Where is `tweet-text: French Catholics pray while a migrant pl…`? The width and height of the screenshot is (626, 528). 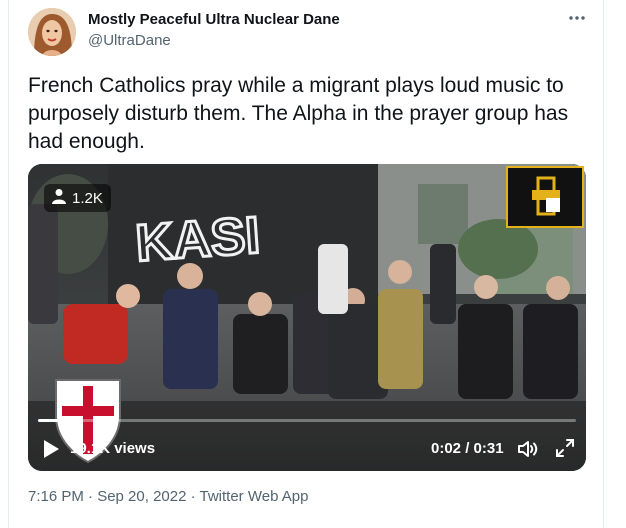
tweet-text: French Catholics pray while a migrant pl… is located at coordinates (298, 113).